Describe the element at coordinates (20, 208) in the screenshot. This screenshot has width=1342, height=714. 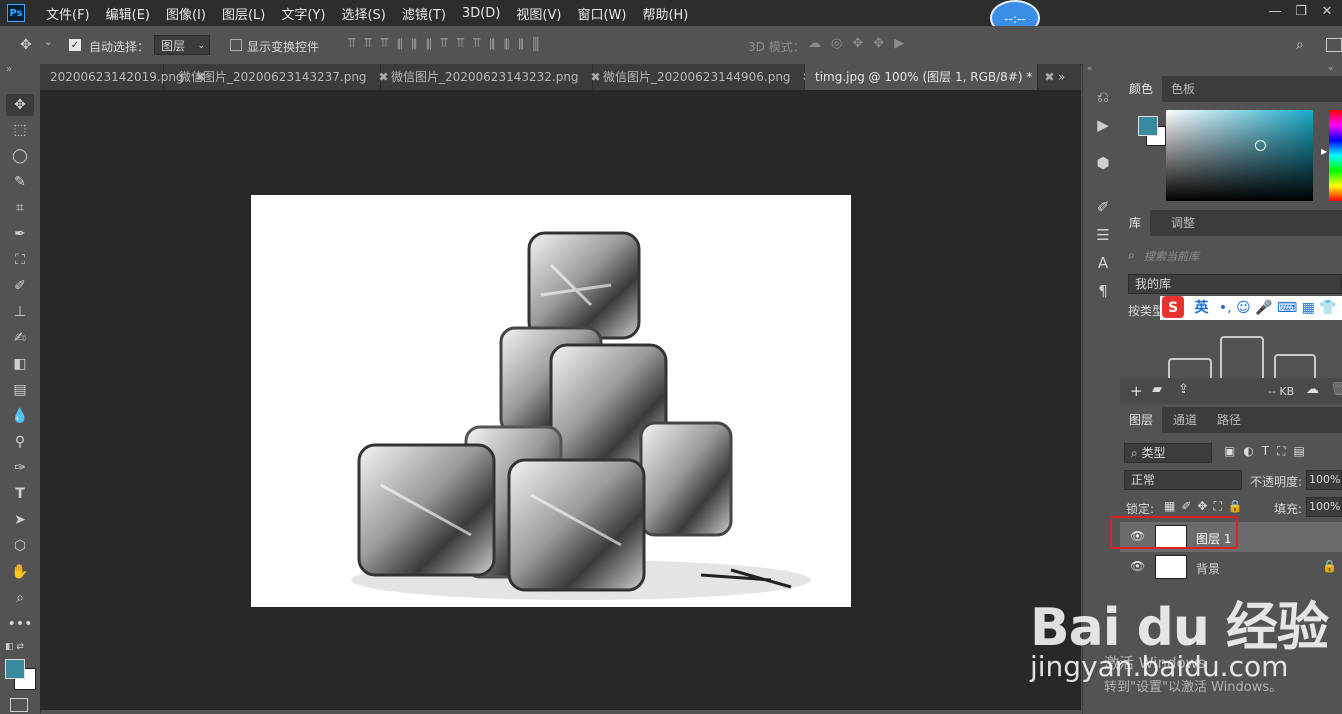
I see `crop-tool-icon: ⌗` at that location.